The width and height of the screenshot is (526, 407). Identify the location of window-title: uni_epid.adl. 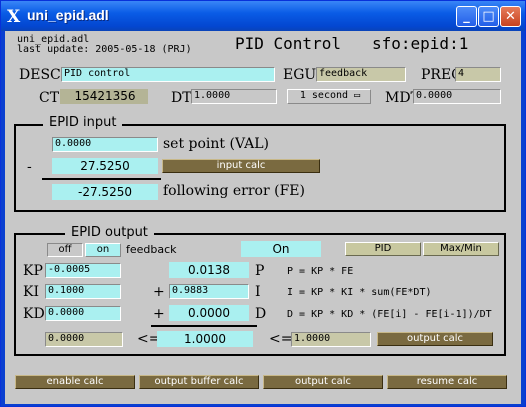
(68, 15).